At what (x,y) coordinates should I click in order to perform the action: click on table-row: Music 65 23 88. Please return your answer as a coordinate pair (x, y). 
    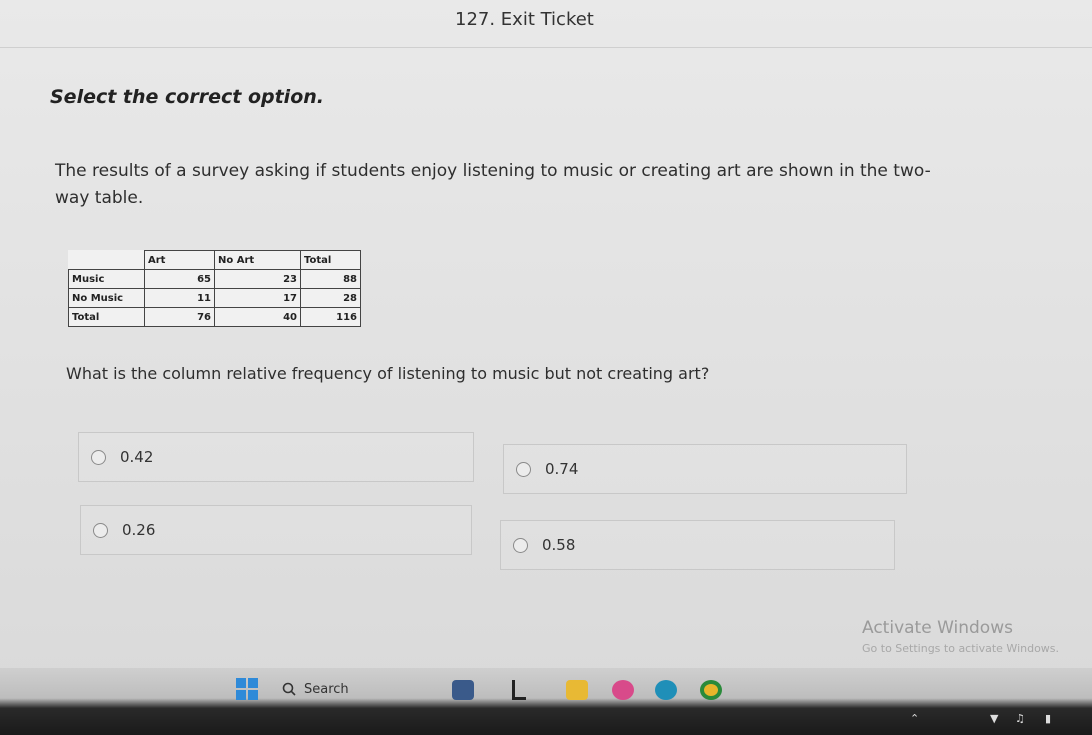
    Looking at the image, I should click on (214, 279).